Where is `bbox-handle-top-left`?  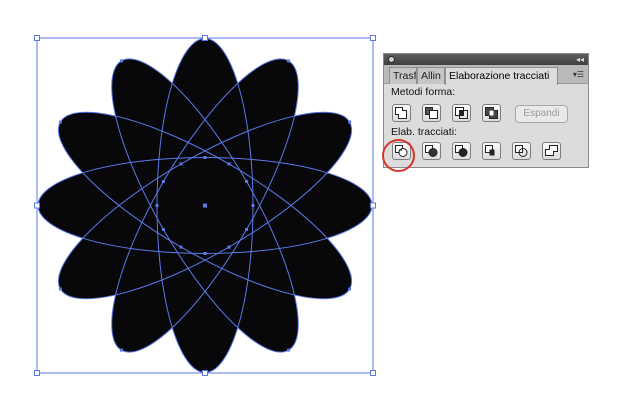
bbox-handle-top-left is located at coordinates (37, 38).